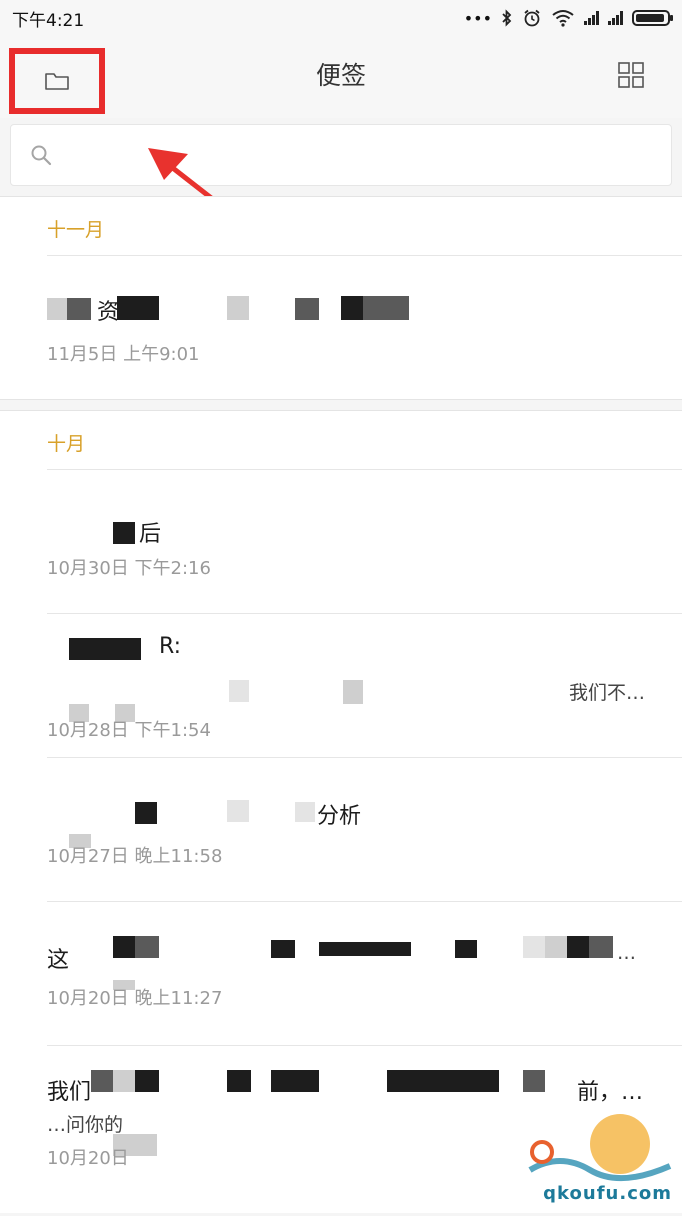  What do you see at coordinates (532, 18) in the screenshot?
I see `alarm-icon` at bounding box center [532, 18].